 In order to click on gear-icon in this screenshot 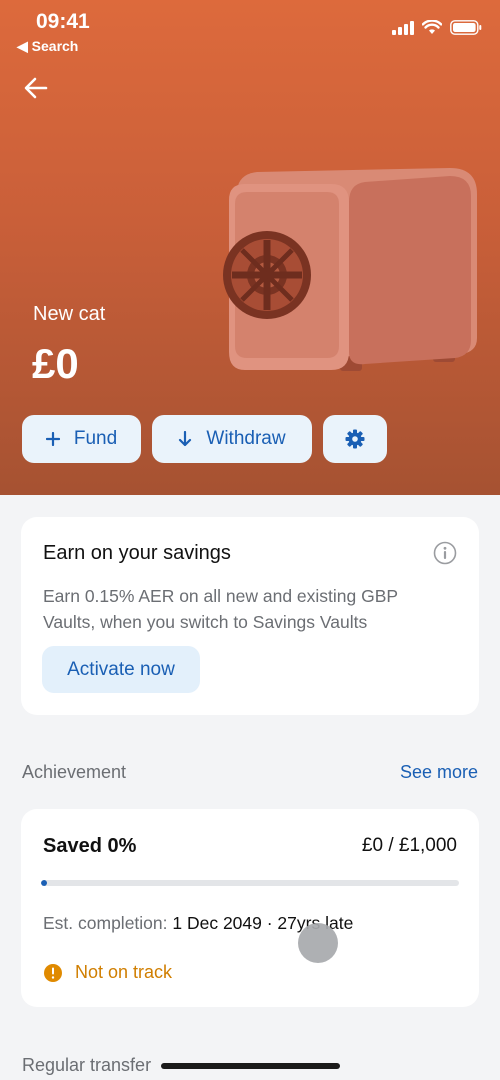, I will do `click(355, 439)`.